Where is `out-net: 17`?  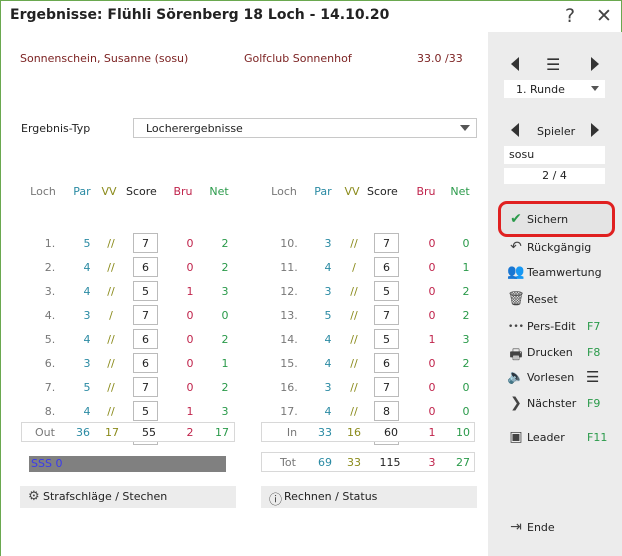 out-net: 17 is located at coordinates (222, 432).